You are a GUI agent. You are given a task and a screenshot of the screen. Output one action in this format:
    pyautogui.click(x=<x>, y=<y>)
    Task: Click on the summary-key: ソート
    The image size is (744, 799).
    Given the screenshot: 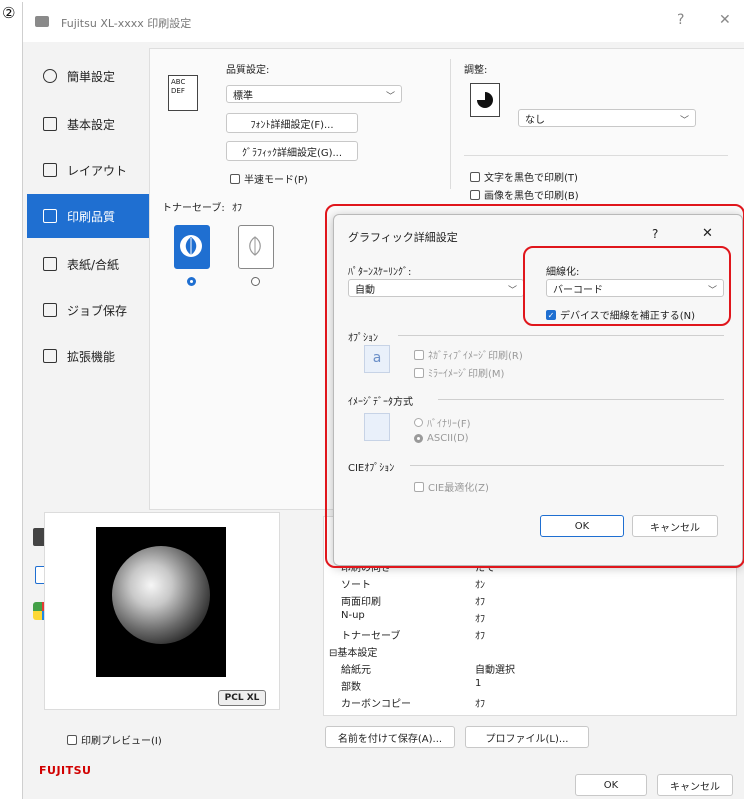 What is the action you would take?
    pyautogui.click(x=356, y=585)
    